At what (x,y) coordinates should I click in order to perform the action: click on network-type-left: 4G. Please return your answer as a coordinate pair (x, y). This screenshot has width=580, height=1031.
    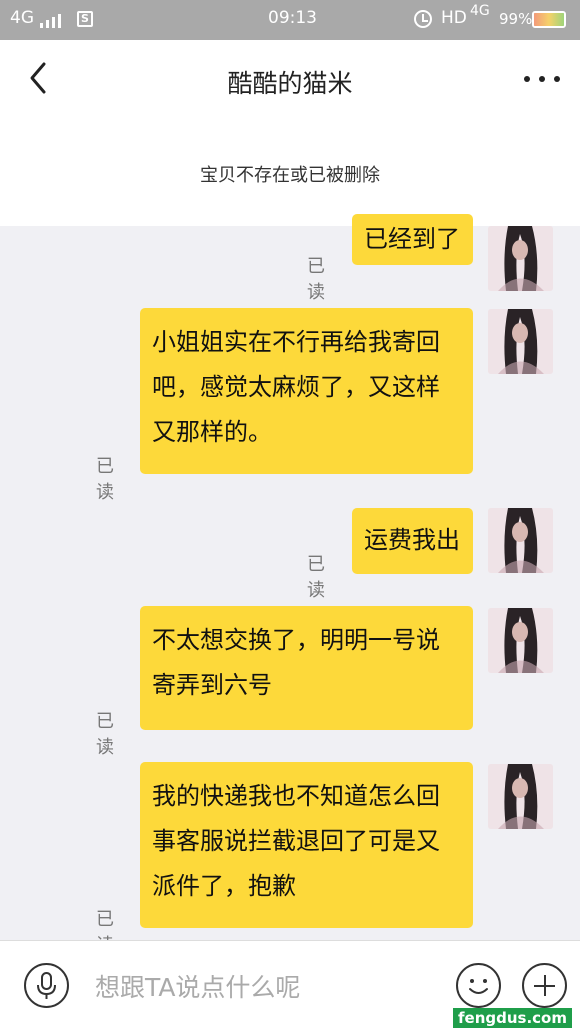
    Looking at the image, I should click on (22, 18).